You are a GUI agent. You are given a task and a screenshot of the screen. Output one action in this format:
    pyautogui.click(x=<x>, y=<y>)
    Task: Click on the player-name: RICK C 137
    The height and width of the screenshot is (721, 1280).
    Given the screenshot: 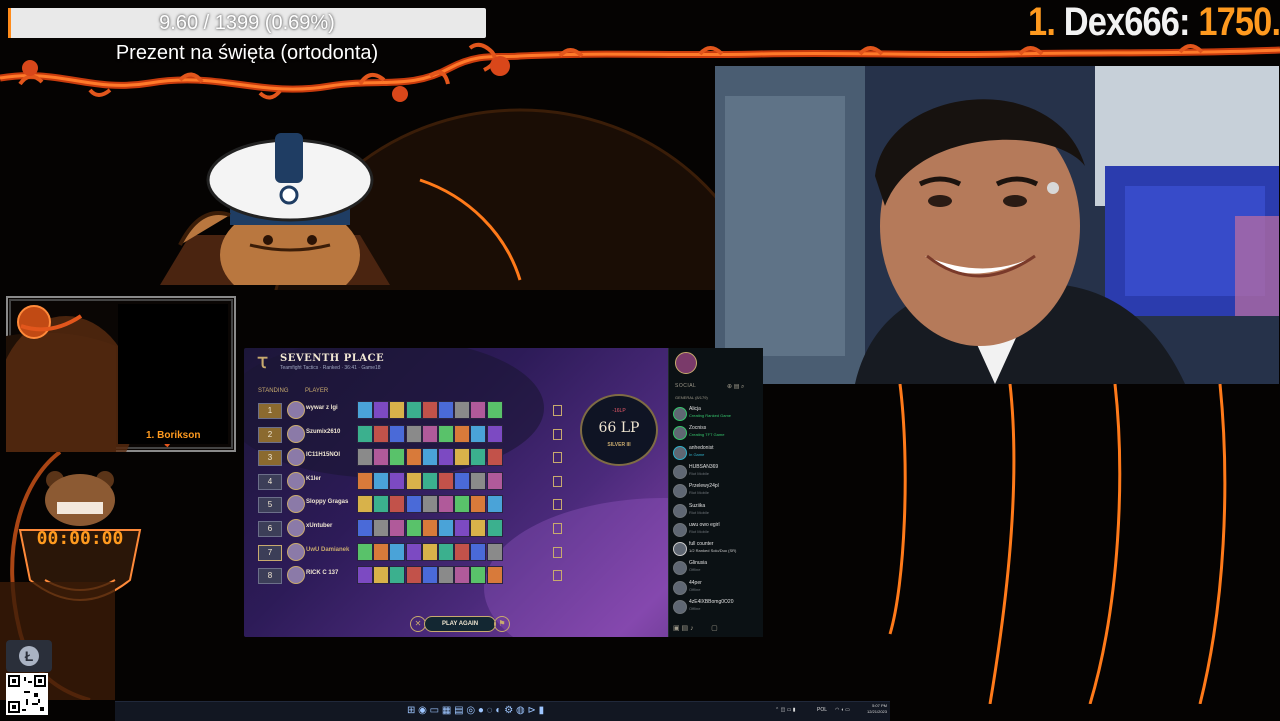 What is the action you would take?
    pyautogui.click(x=322, y=573)
    